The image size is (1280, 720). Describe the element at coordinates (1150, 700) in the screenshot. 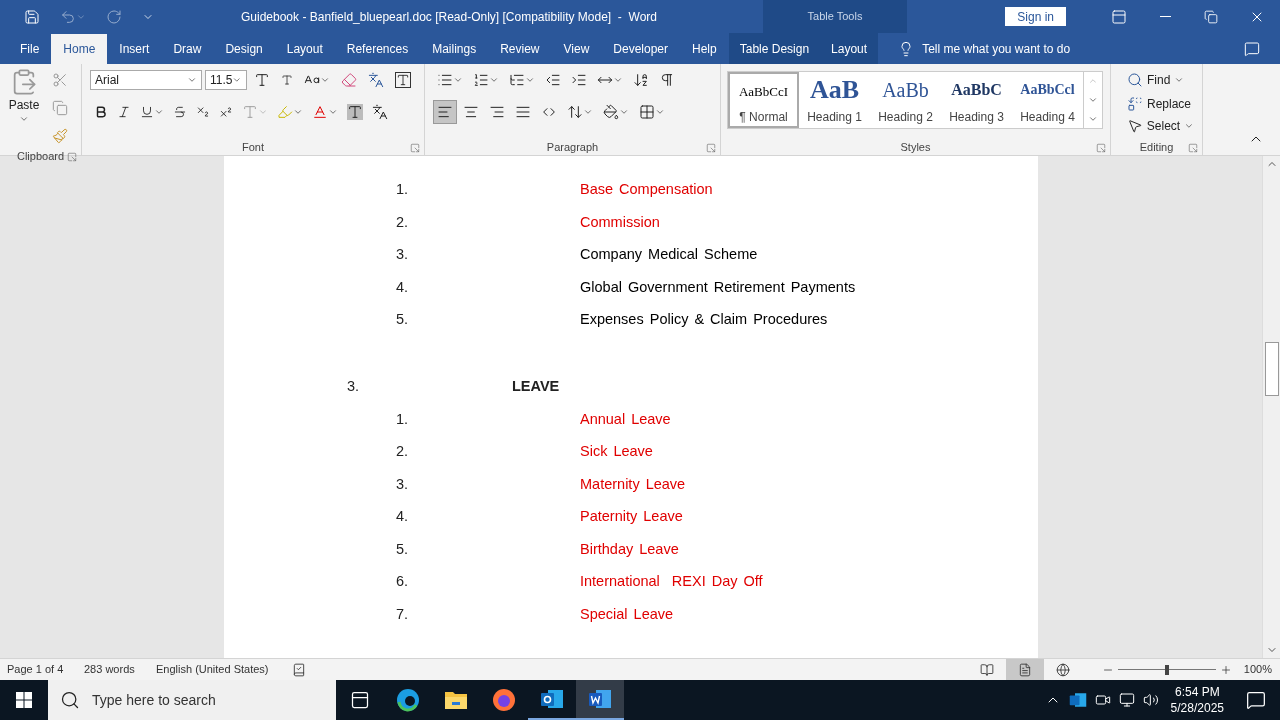

I see `volume-icon` at that location.